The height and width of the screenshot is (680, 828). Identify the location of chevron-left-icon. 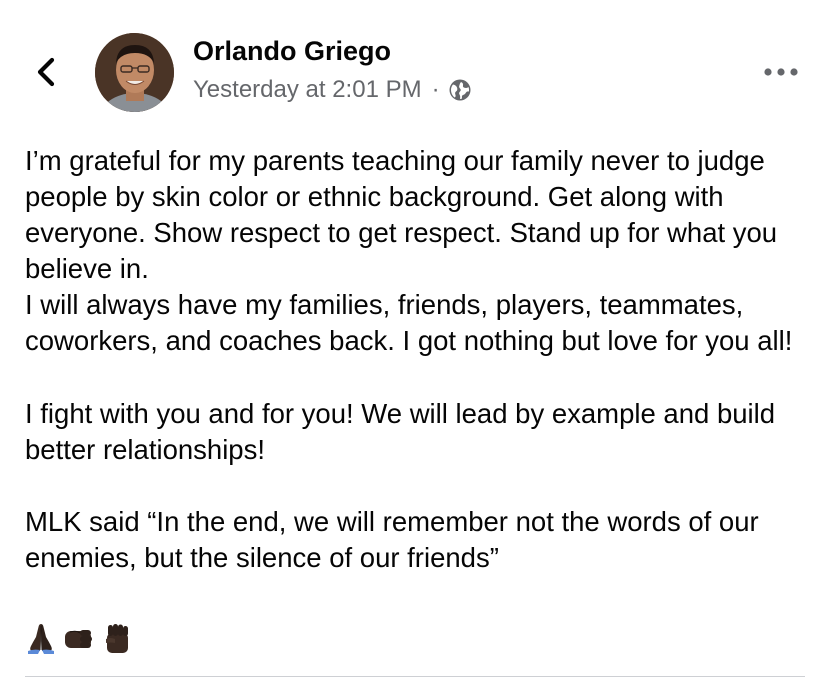
(46, 72).